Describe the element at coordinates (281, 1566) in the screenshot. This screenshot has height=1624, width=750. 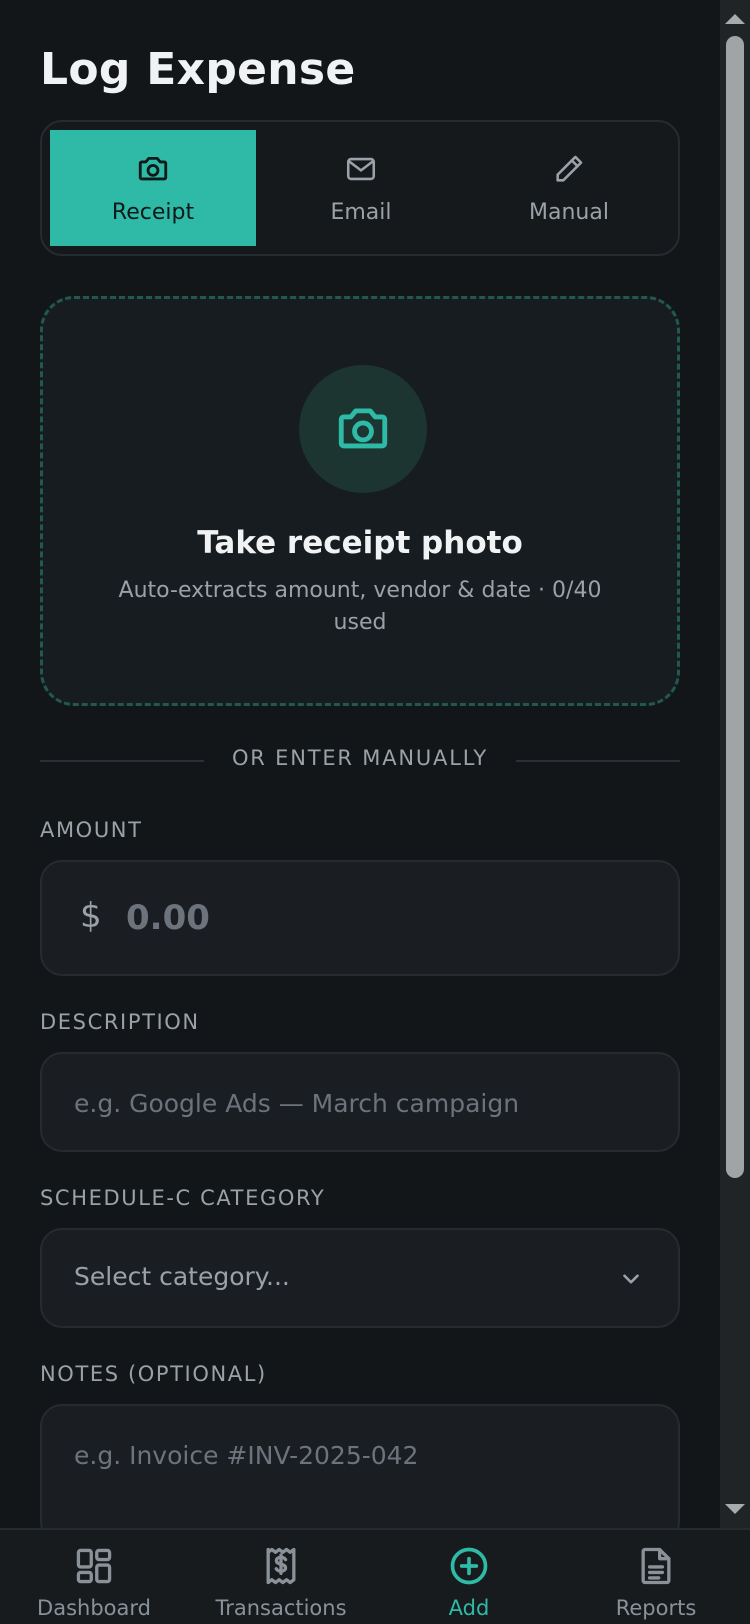
I see `receipt-icon` at that location.